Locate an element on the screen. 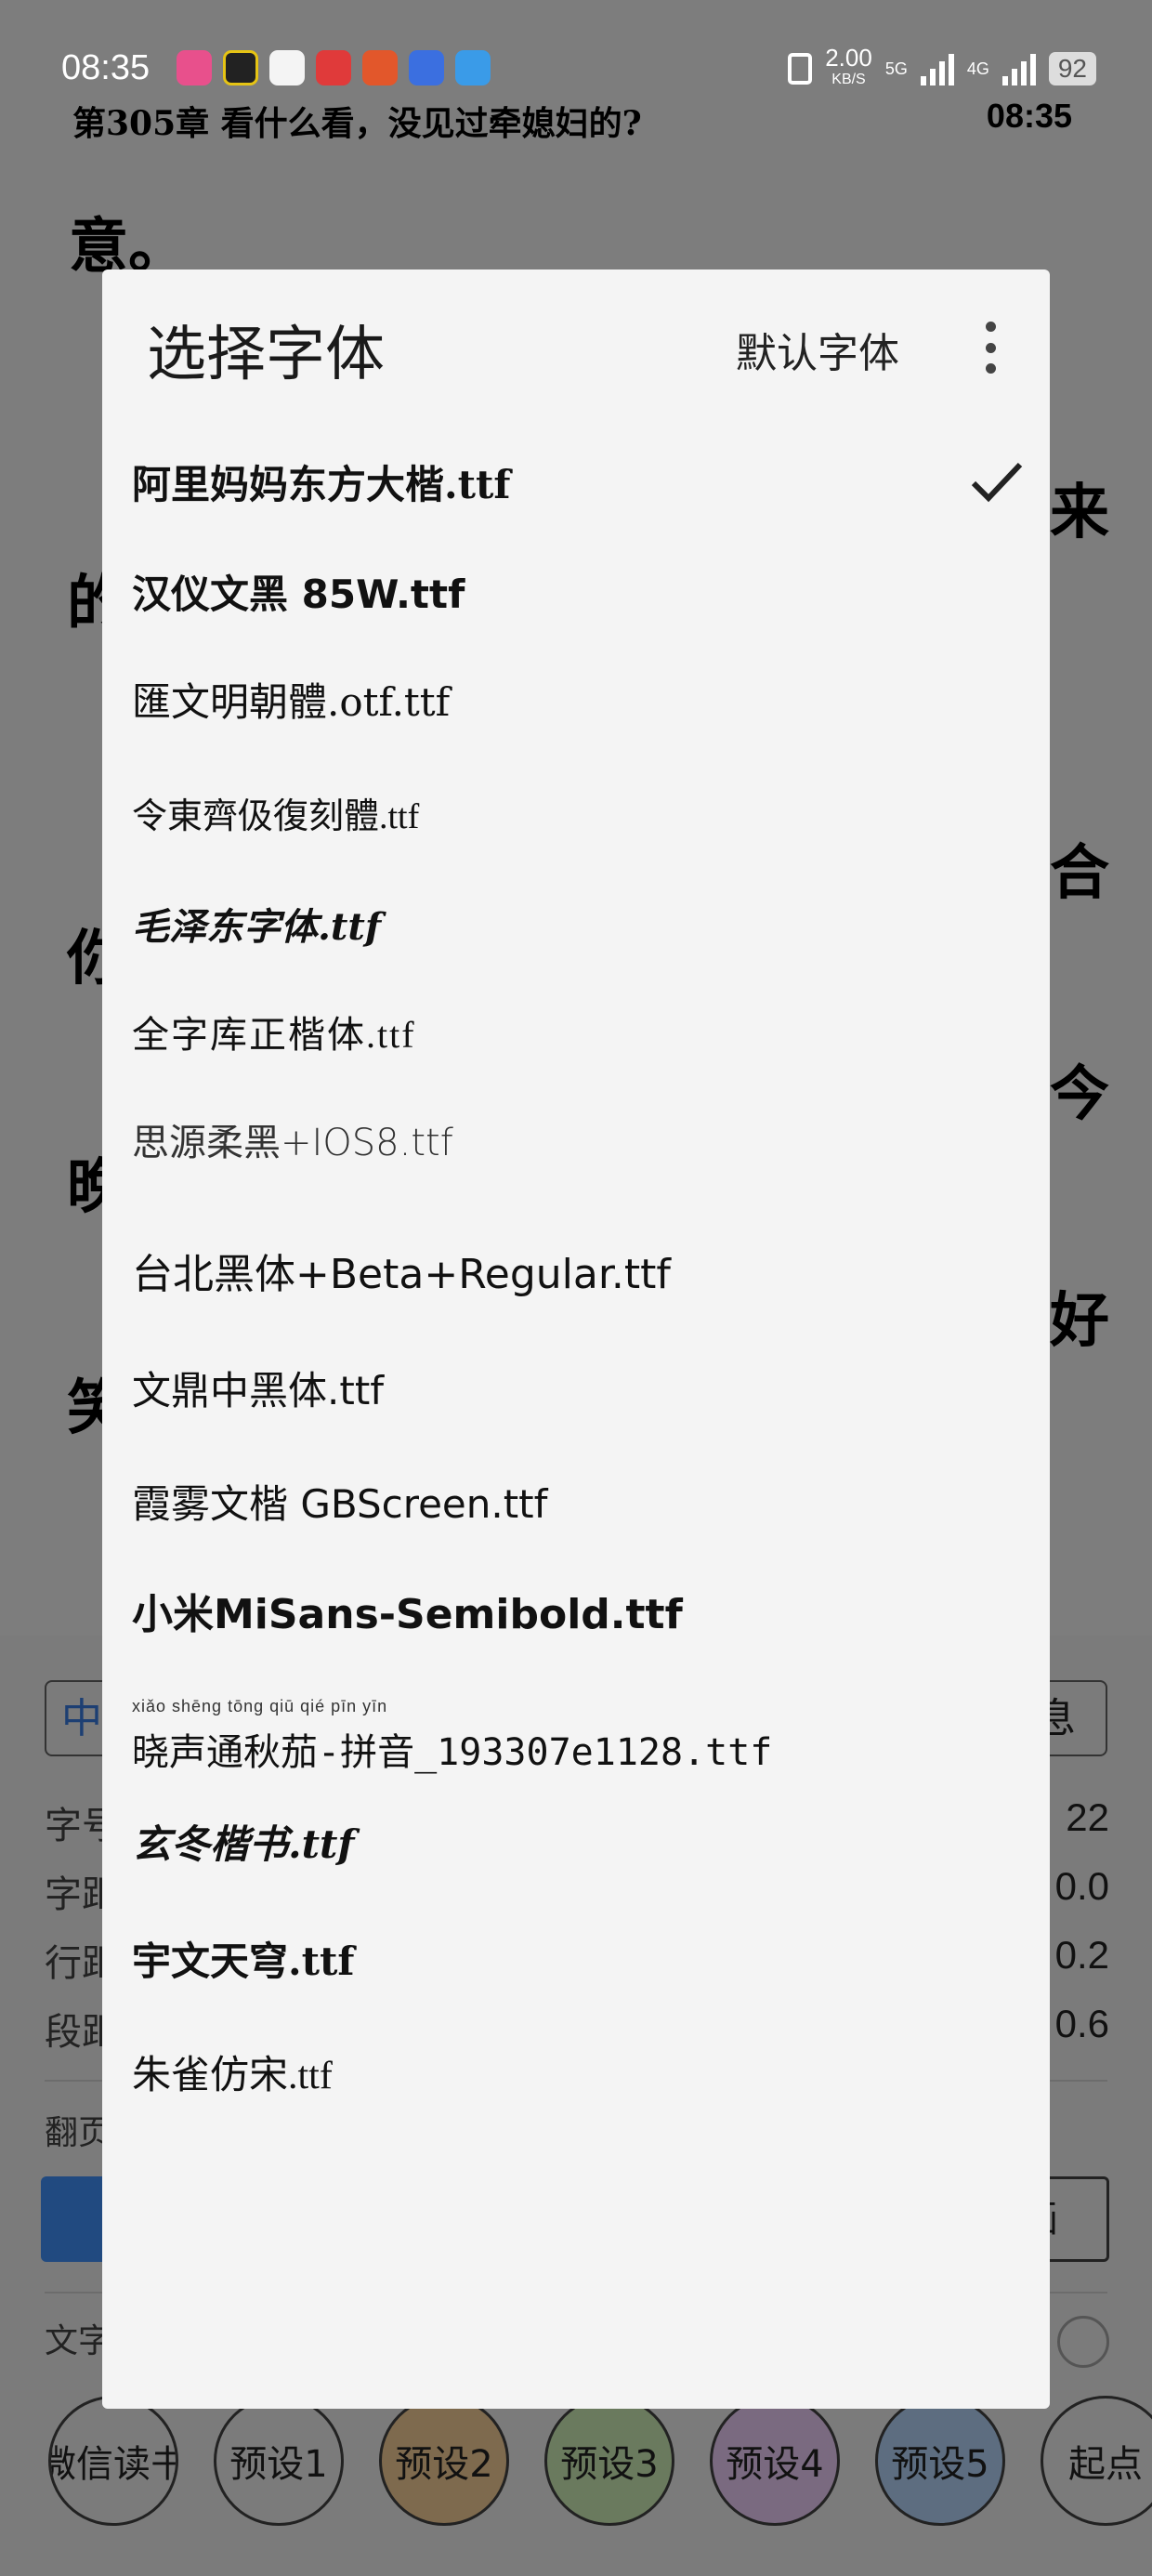  reader-text: 来 is located at coordinates (1079, 512).